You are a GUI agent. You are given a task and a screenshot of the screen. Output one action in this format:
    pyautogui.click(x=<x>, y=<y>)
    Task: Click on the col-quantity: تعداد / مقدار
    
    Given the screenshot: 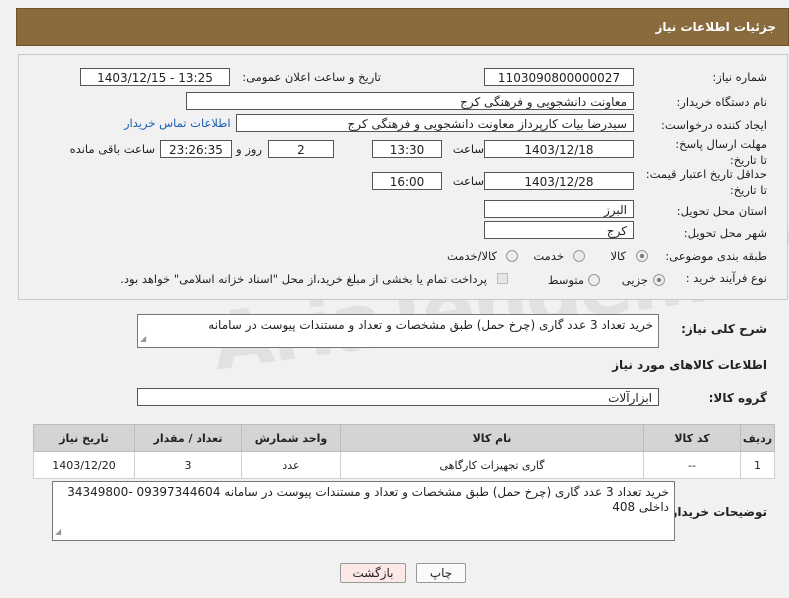 What is the action you would take?
    pyautogui.click(x=188, y=438)
    